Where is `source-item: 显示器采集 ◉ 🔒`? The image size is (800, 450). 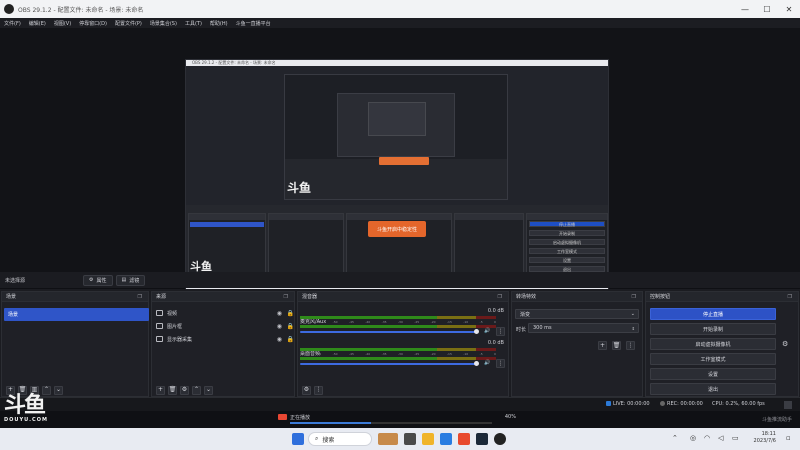 source-item: 显示器采集 ◉ 🔒 is located at coordinates (225, 339).